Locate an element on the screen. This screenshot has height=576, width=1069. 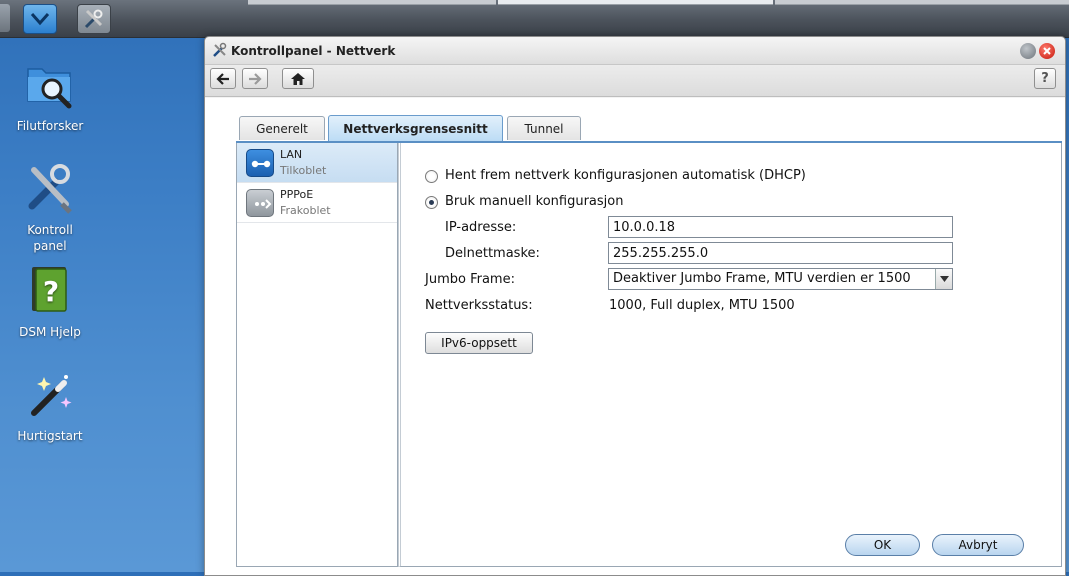
tab-generelt: Generelt is located at coordinates (282, 128).